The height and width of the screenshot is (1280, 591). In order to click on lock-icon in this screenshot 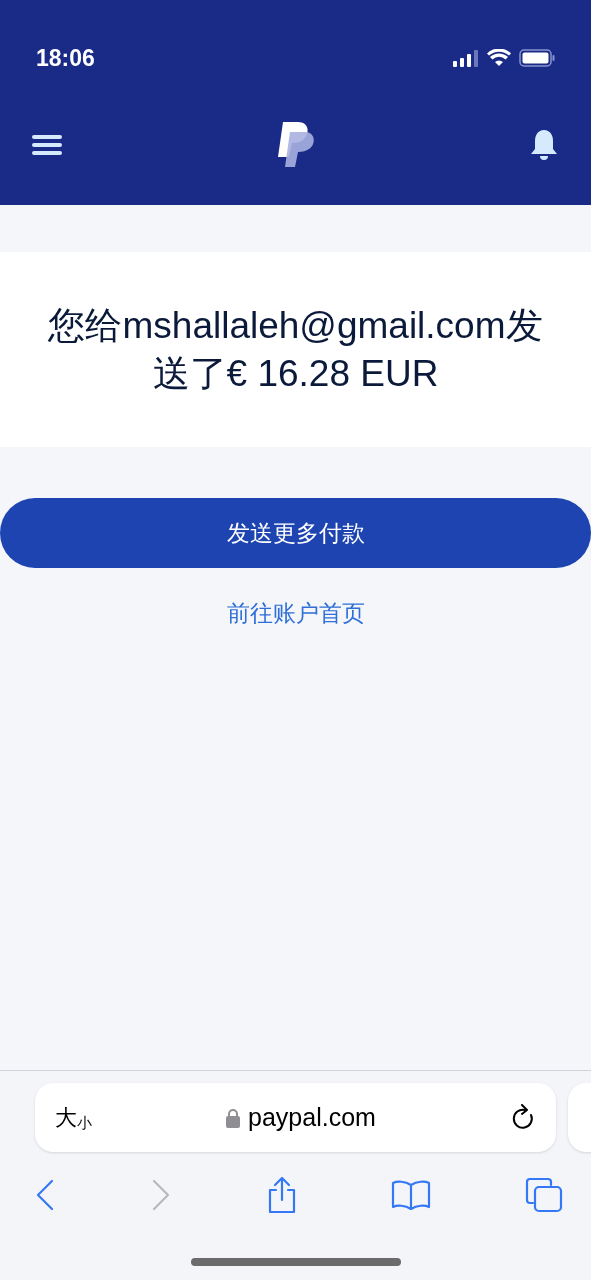, I will do `click(233, 1117)`.